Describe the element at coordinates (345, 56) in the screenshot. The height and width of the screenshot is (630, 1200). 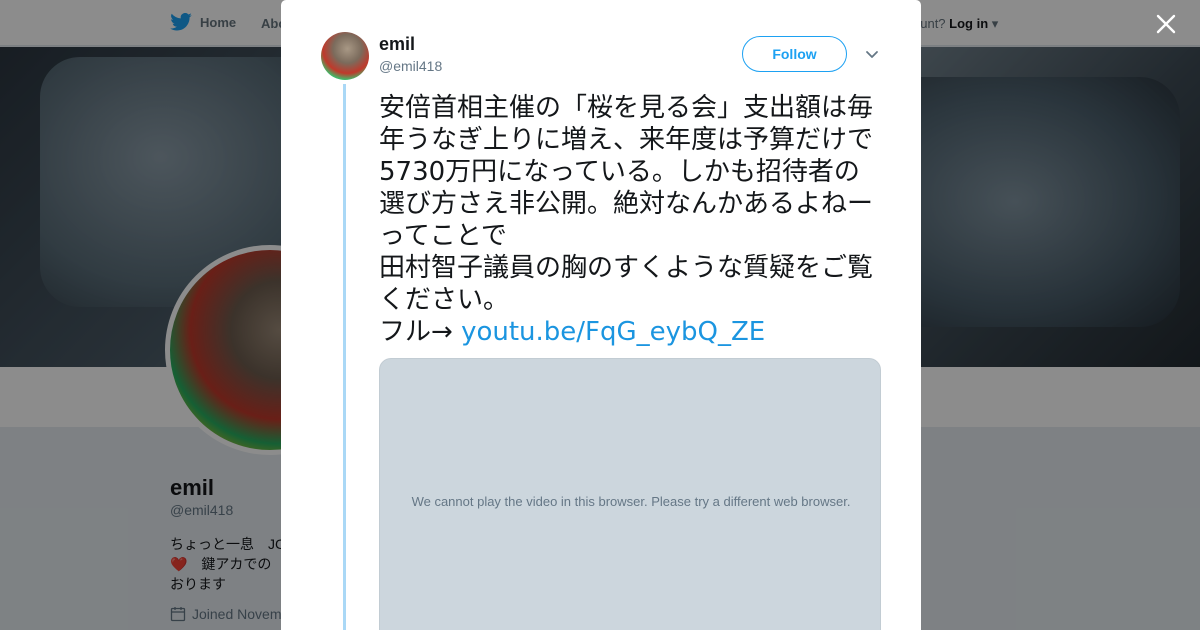
I see `author-avatar` at that location.